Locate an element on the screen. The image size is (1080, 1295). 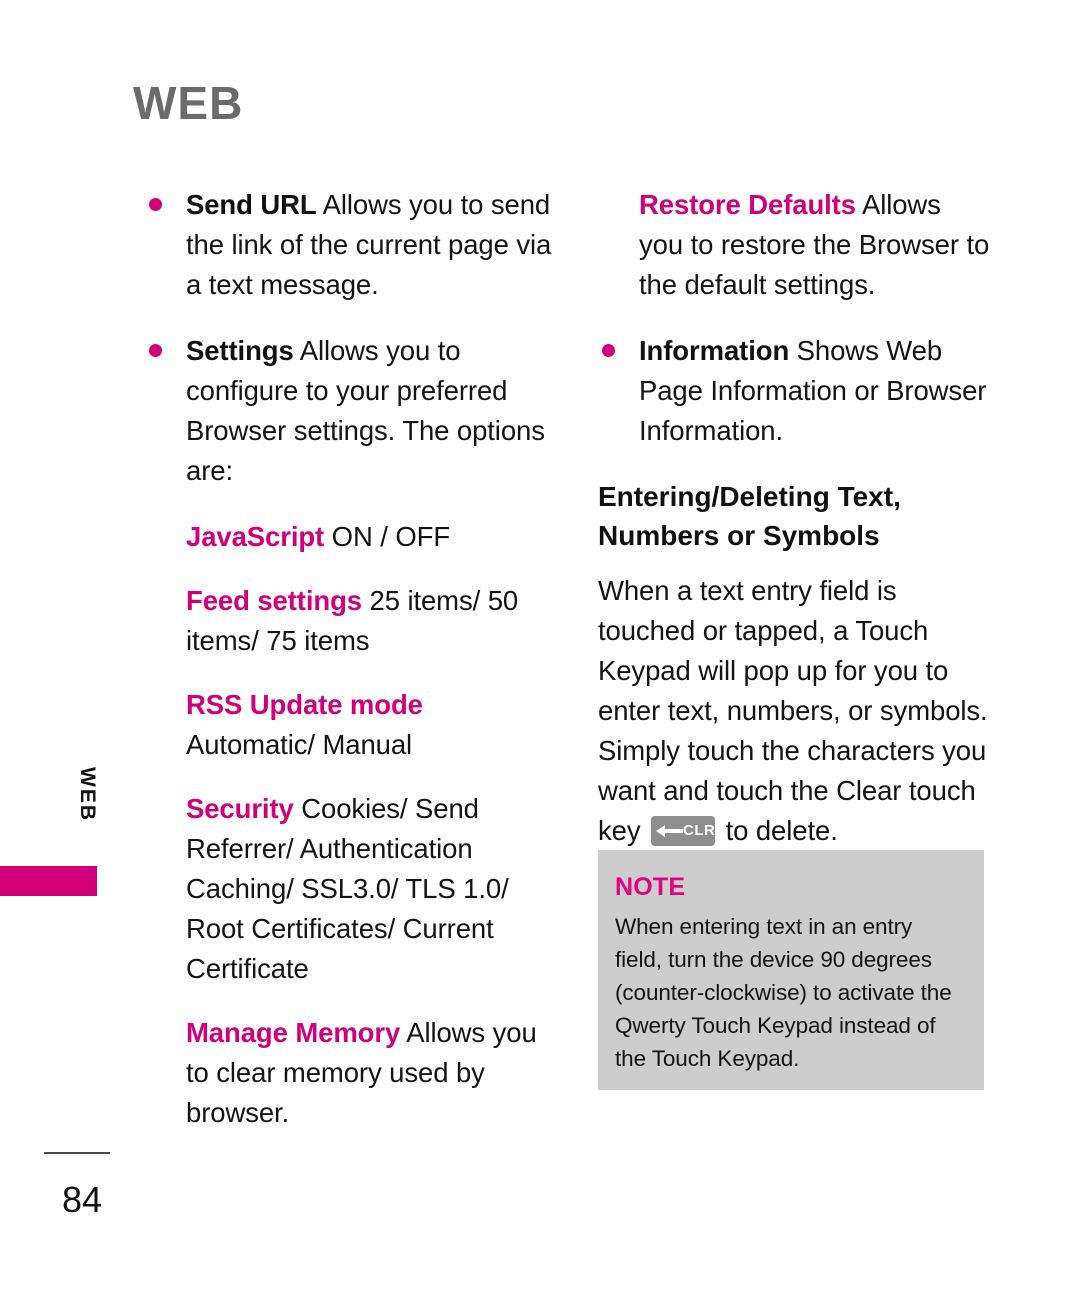
option-javascript: JavaScript ON / OFF is located at coordinates (350, 537).